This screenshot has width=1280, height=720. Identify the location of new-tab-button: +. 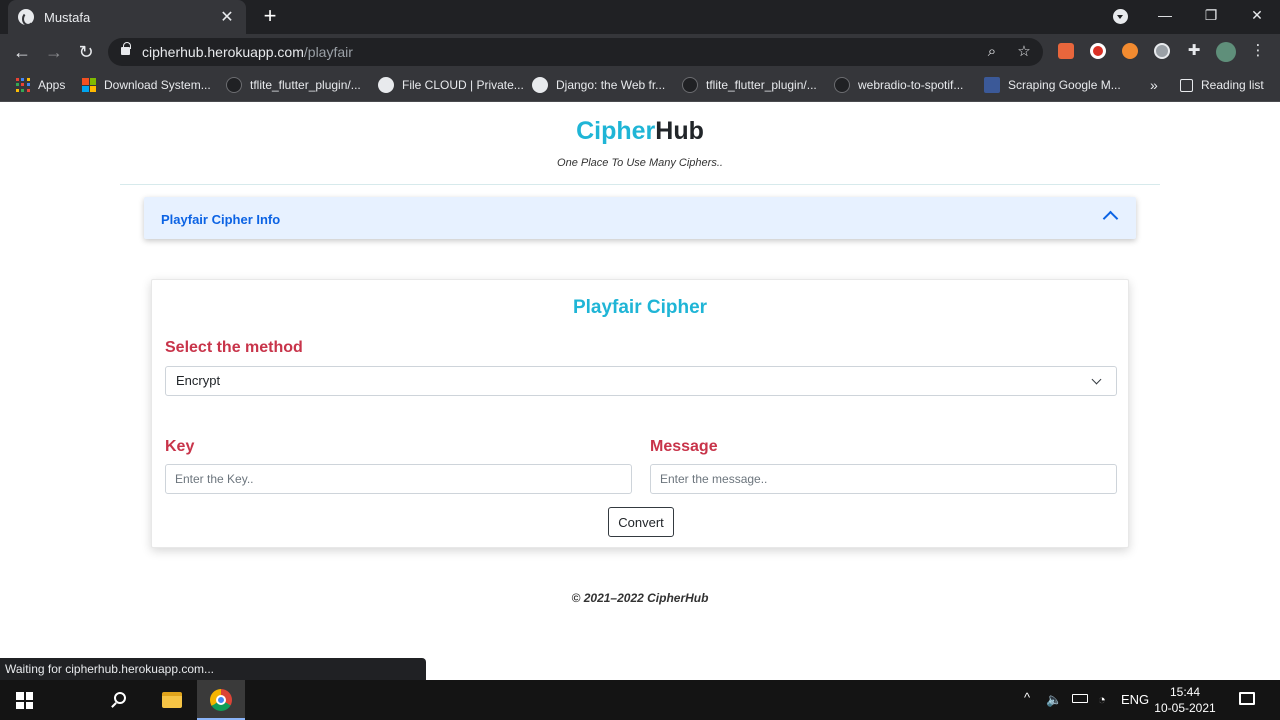
(270, 16).